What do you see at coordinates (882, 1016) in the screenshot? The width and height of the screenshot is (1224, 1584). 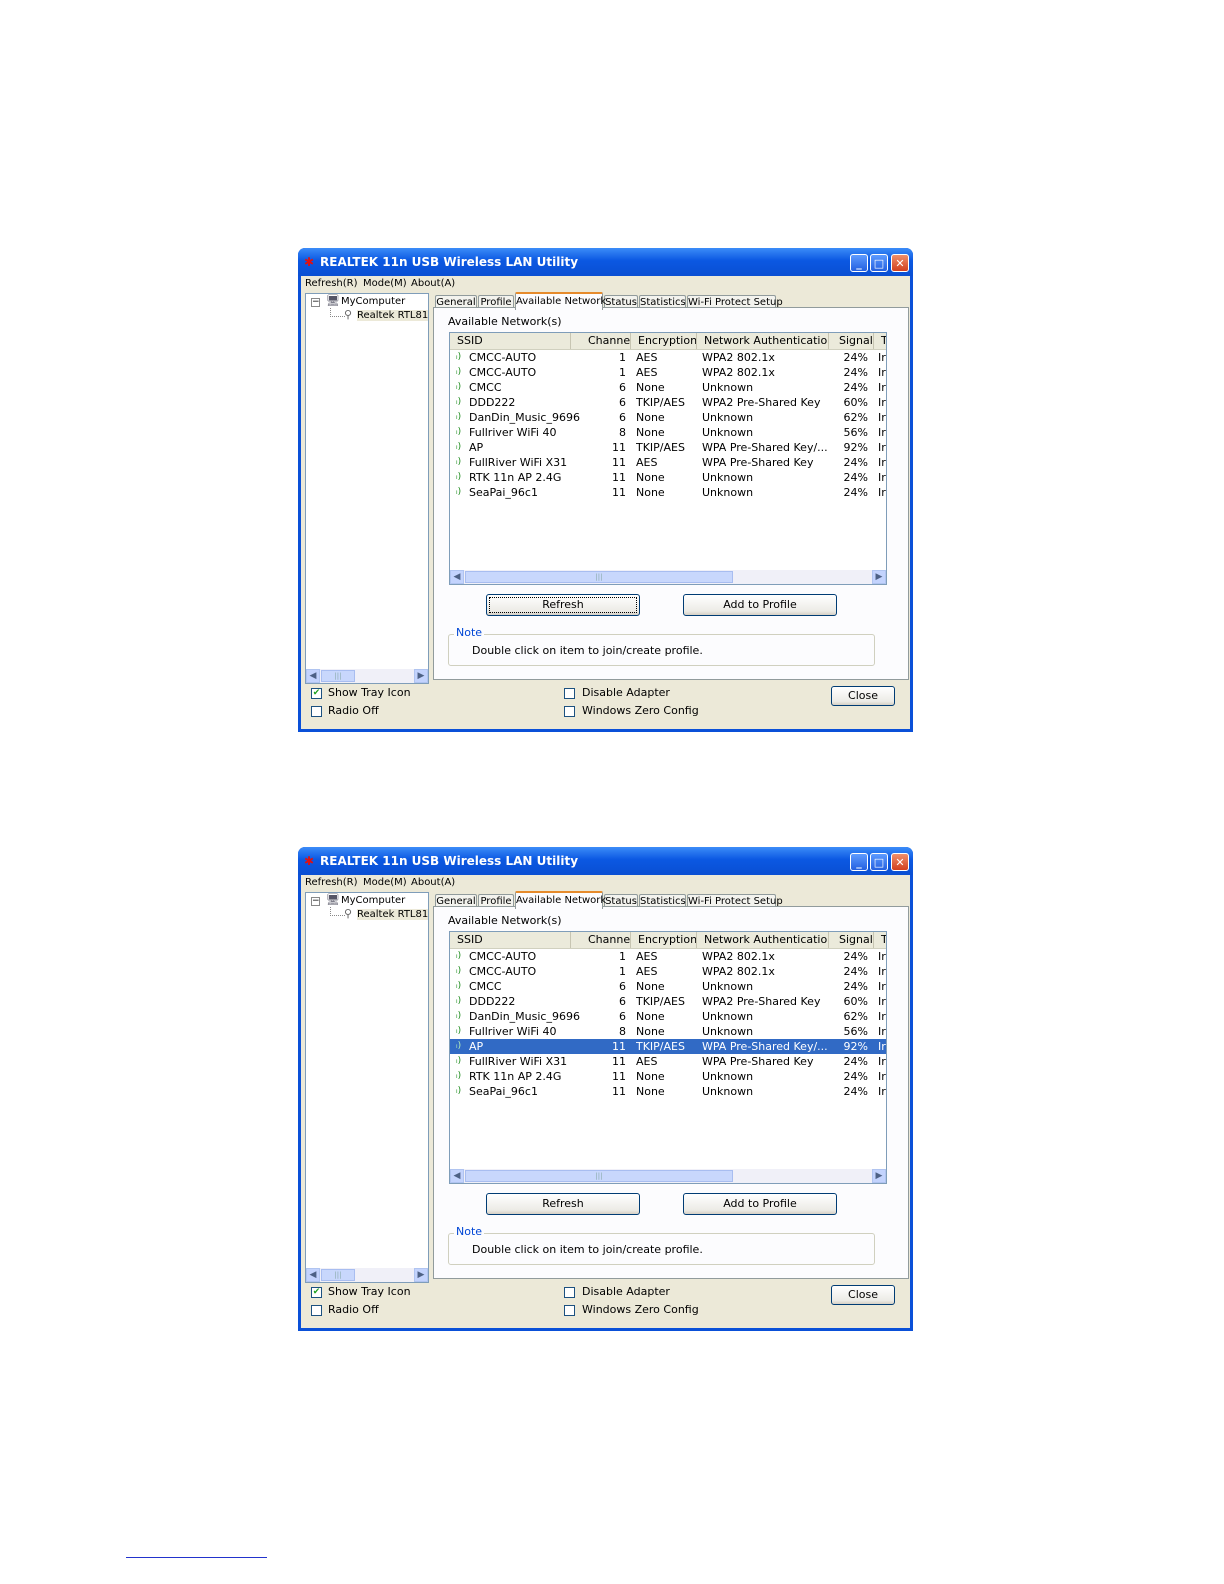 I see `cell-type: Ir` at bounding box center [882, 1016].